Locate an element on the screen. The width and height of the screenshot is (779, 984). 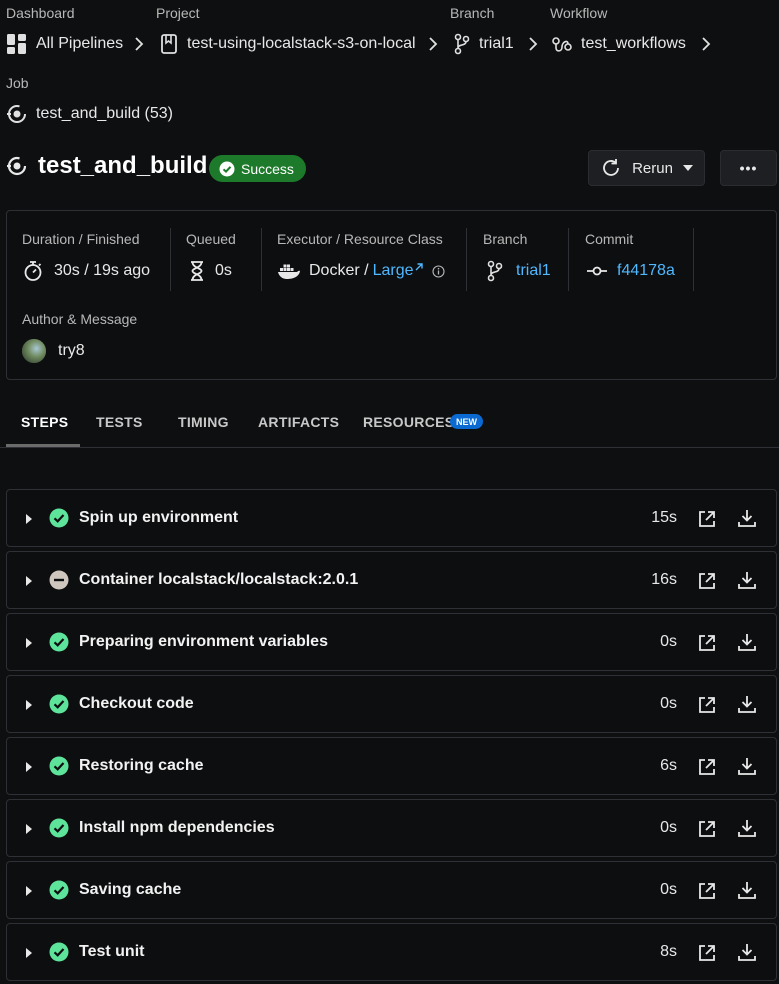
workflow-icon is located at coordinates (562, 44).